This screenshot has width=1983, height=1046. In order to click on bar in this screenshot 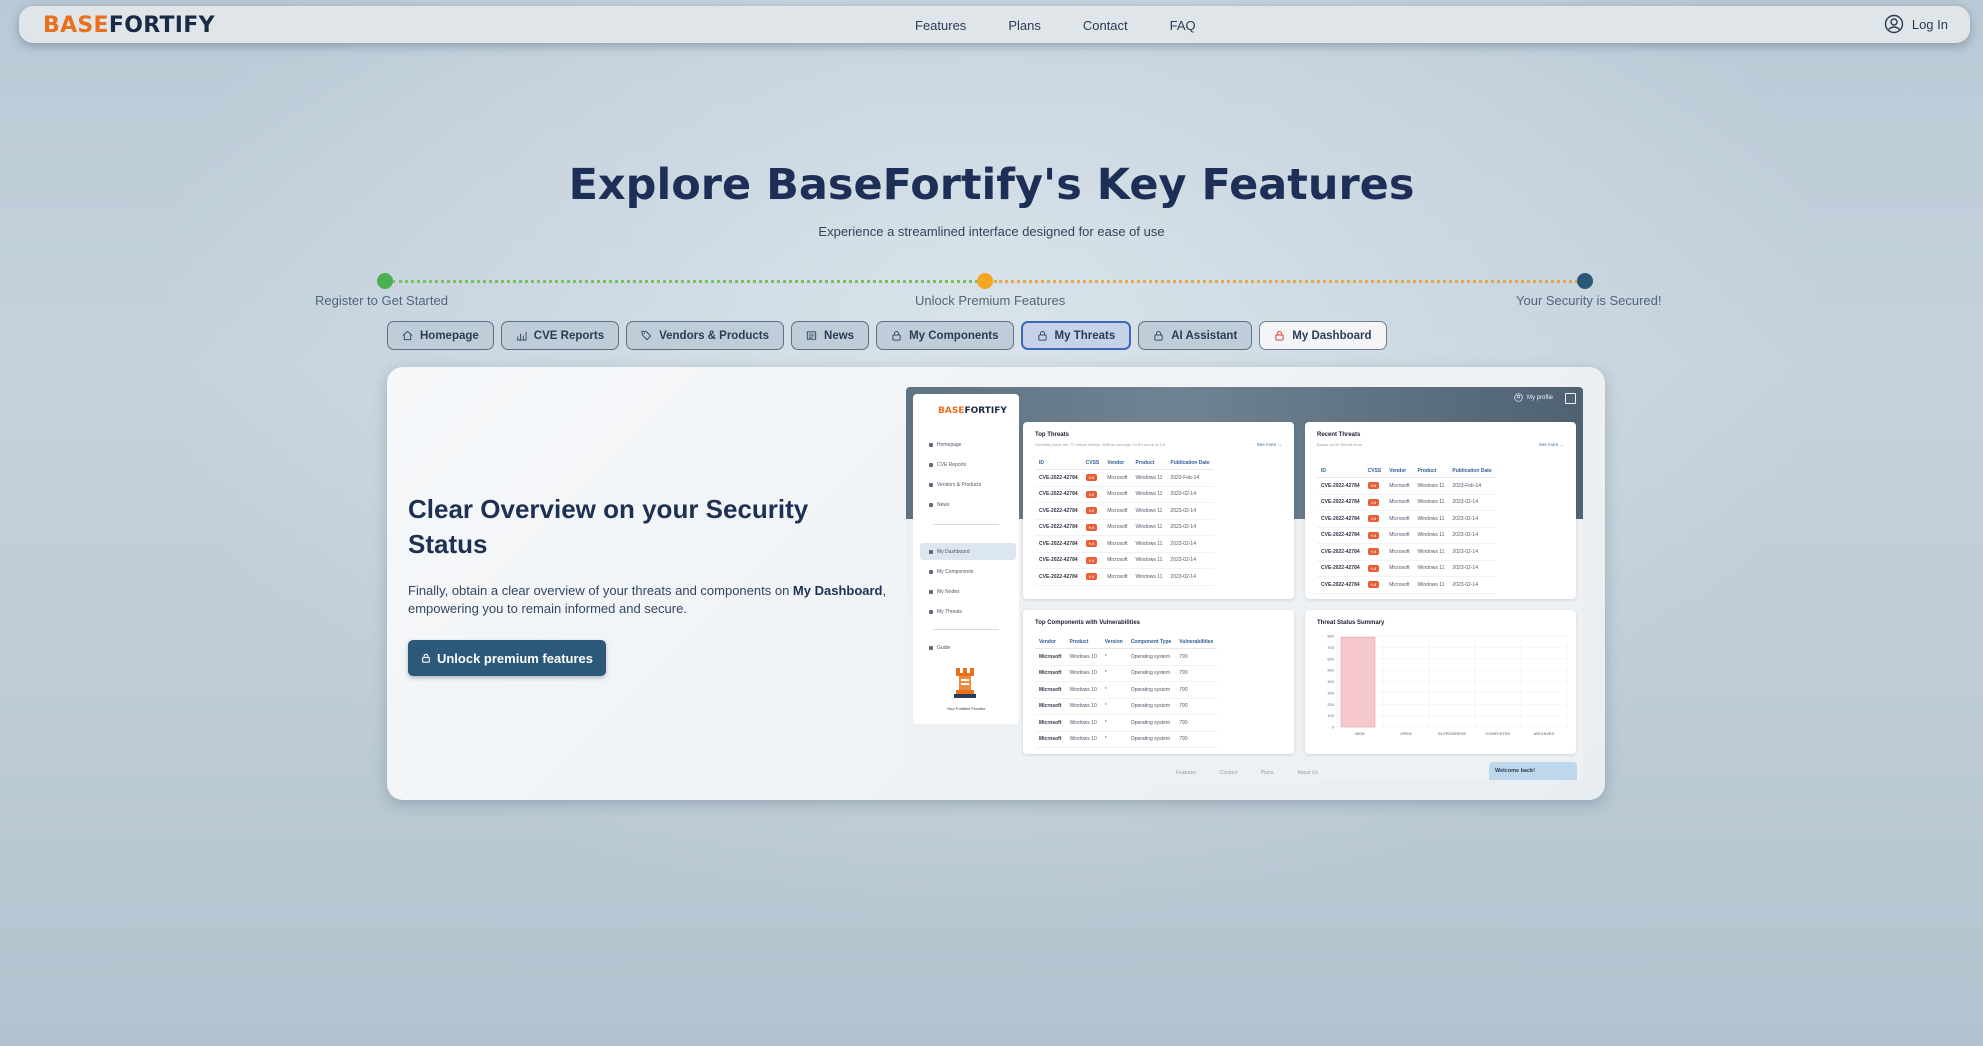, I will do `click(1358, 682)`.